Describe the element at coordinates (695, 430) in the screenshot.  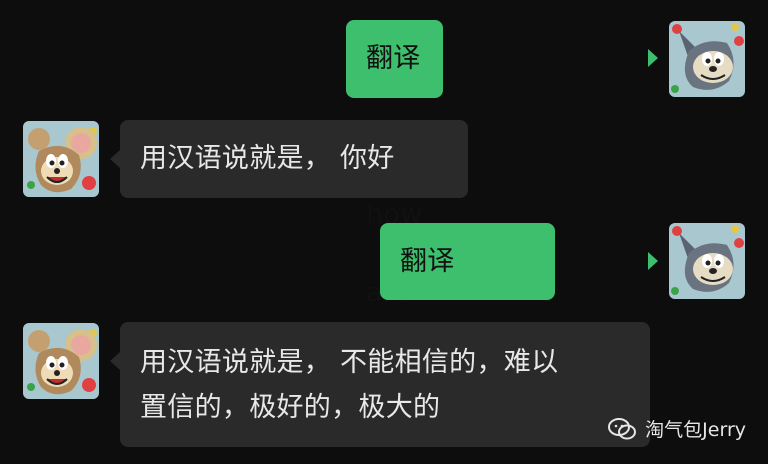
I see `watermark-text: 淘气包Jerry` at that location.